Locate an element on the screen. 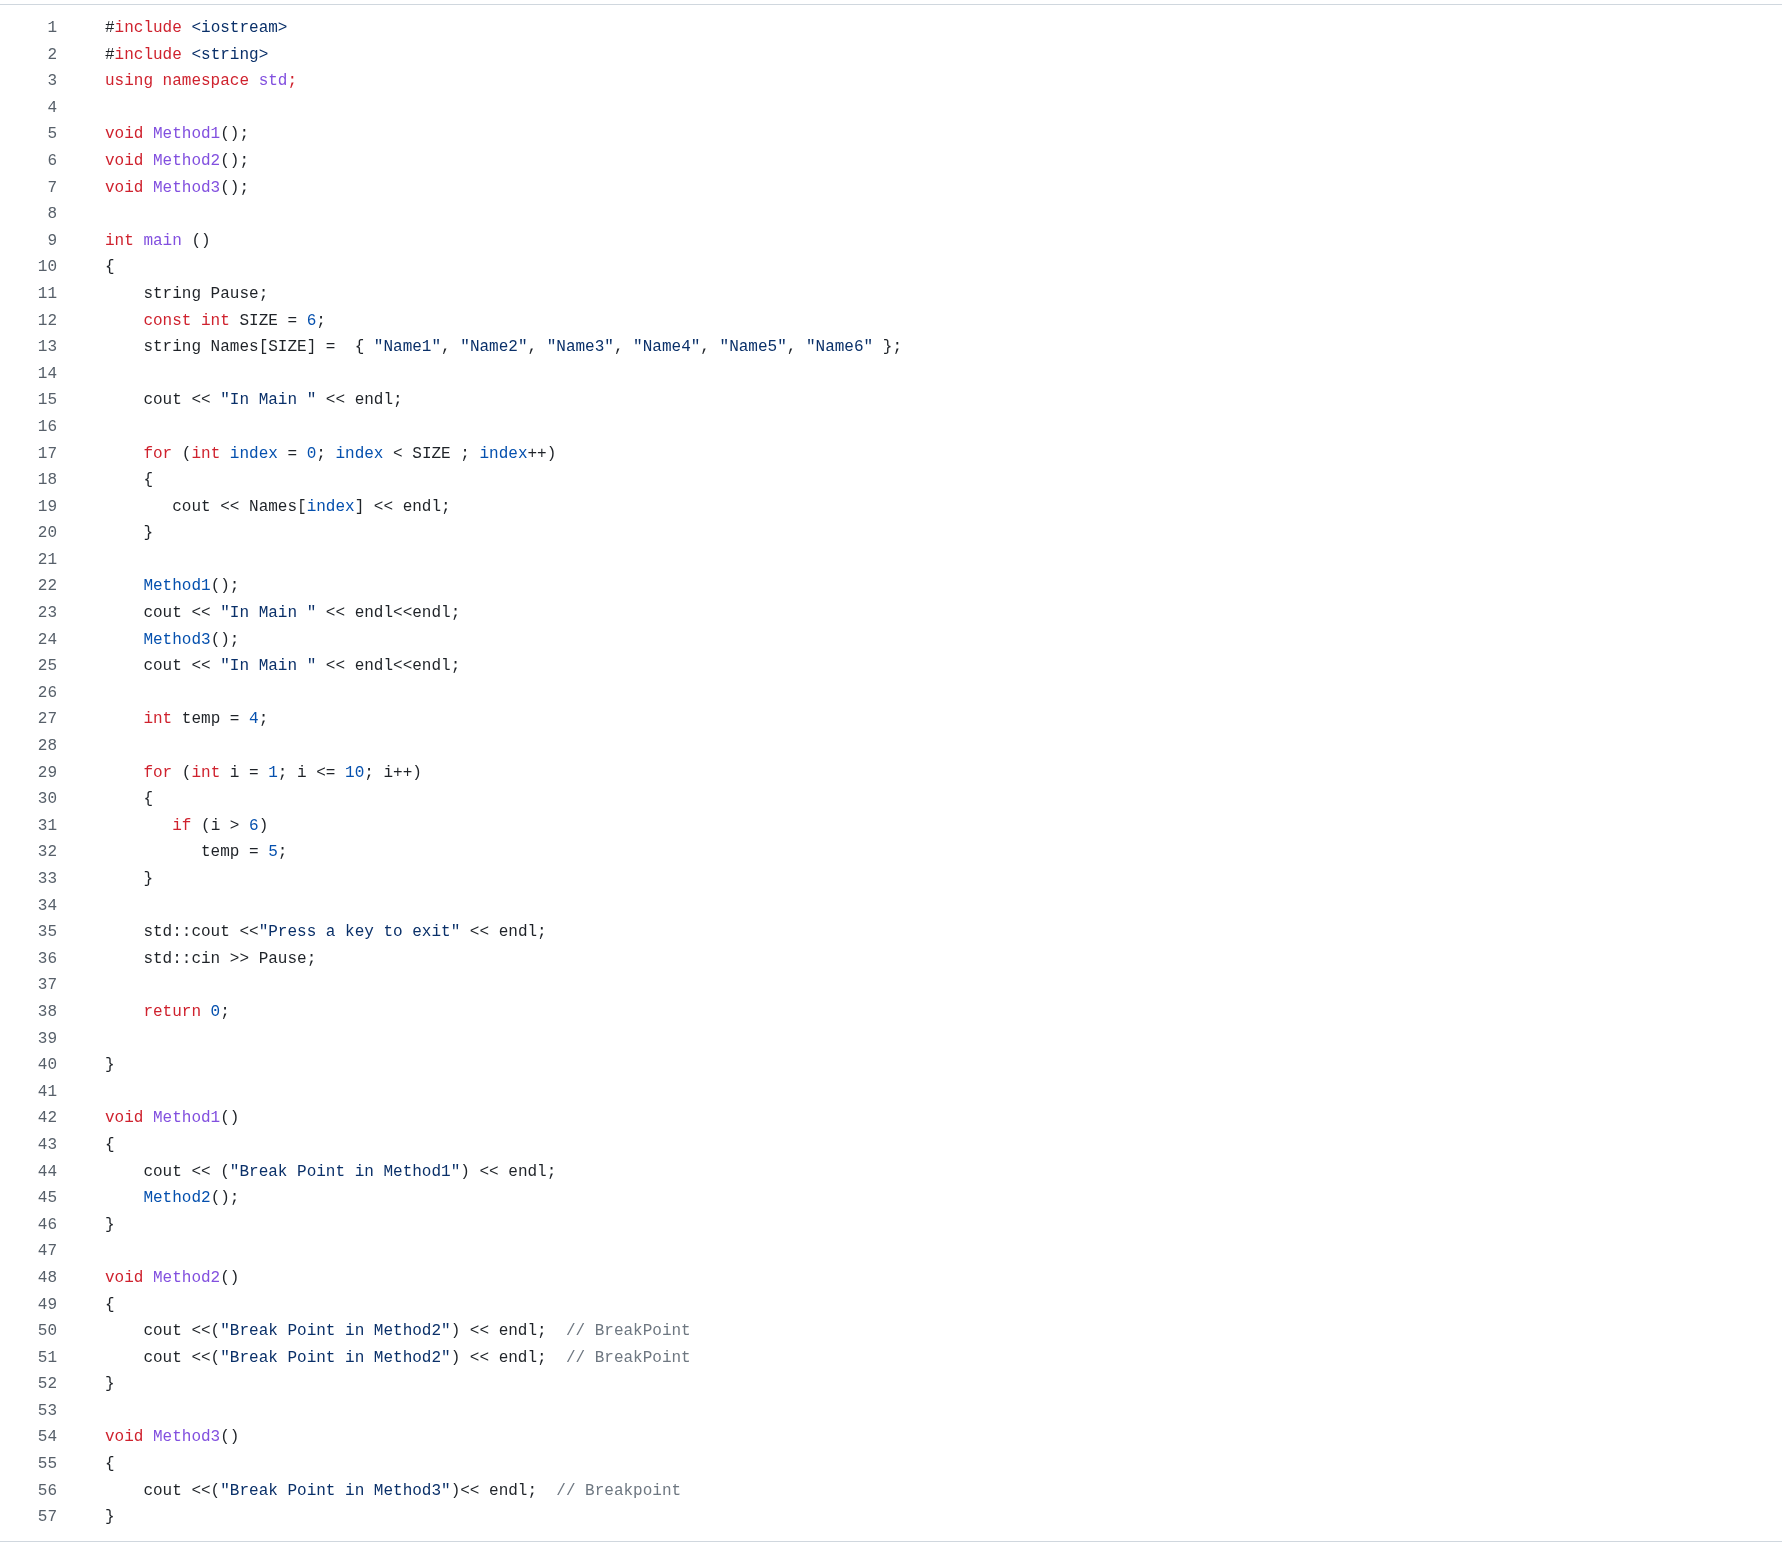 The image size is (1782, 1548). code-line: void Method3(); is located at coordinates (177, 188).